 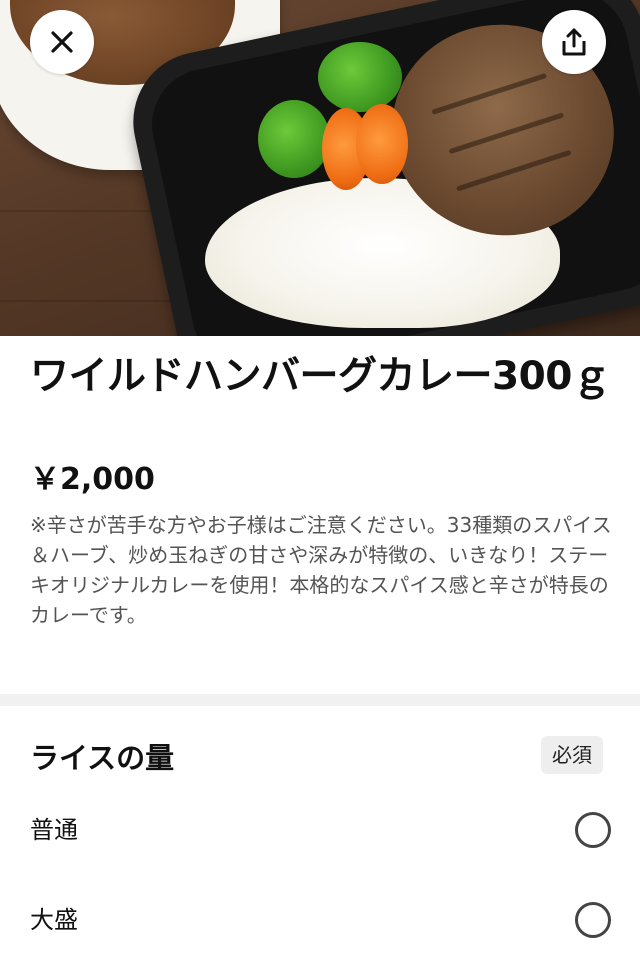 What do you see at coordinates (320, 376) in the screenshot?
I see `product-title: ワイルドハンバーグカレー300ｇ` at bounding box center [320, 376].